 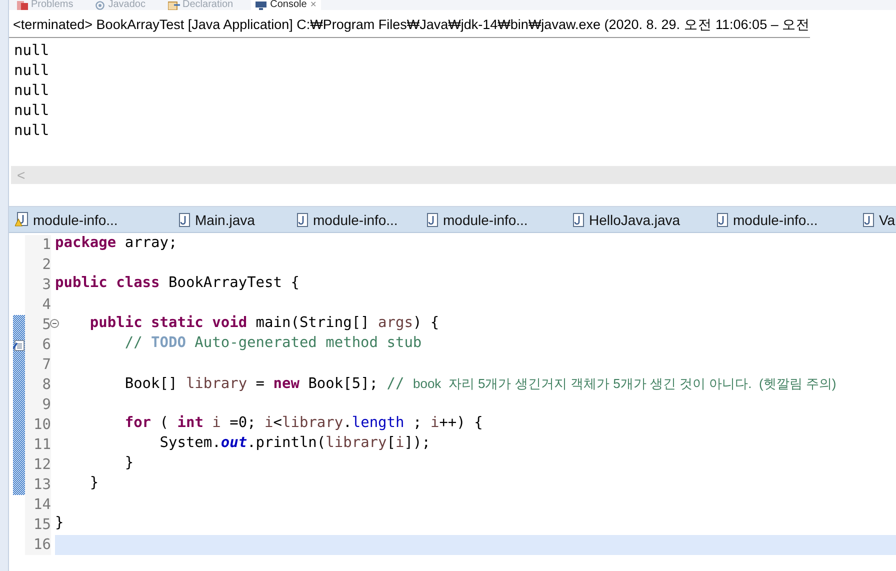 What do you see at coordinates (46, 365) in the screenshot?
I see `line-number: 7` at bounding box center [46, 365].